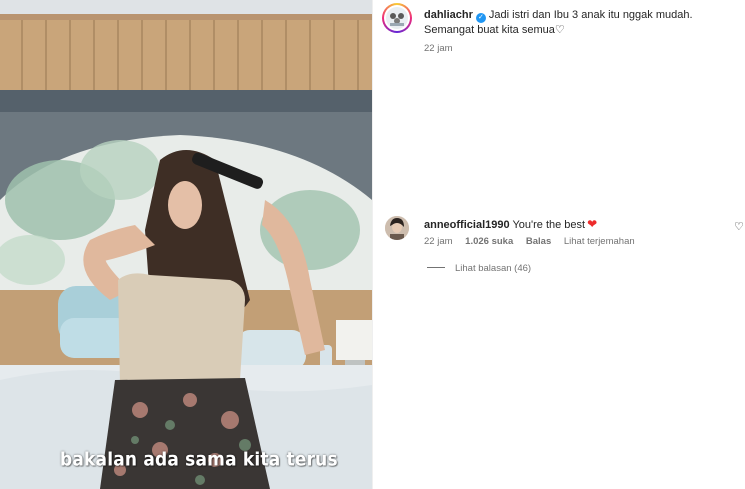 This screenshot has height=489, width=745. I want to click on divider, so click(372, 244).